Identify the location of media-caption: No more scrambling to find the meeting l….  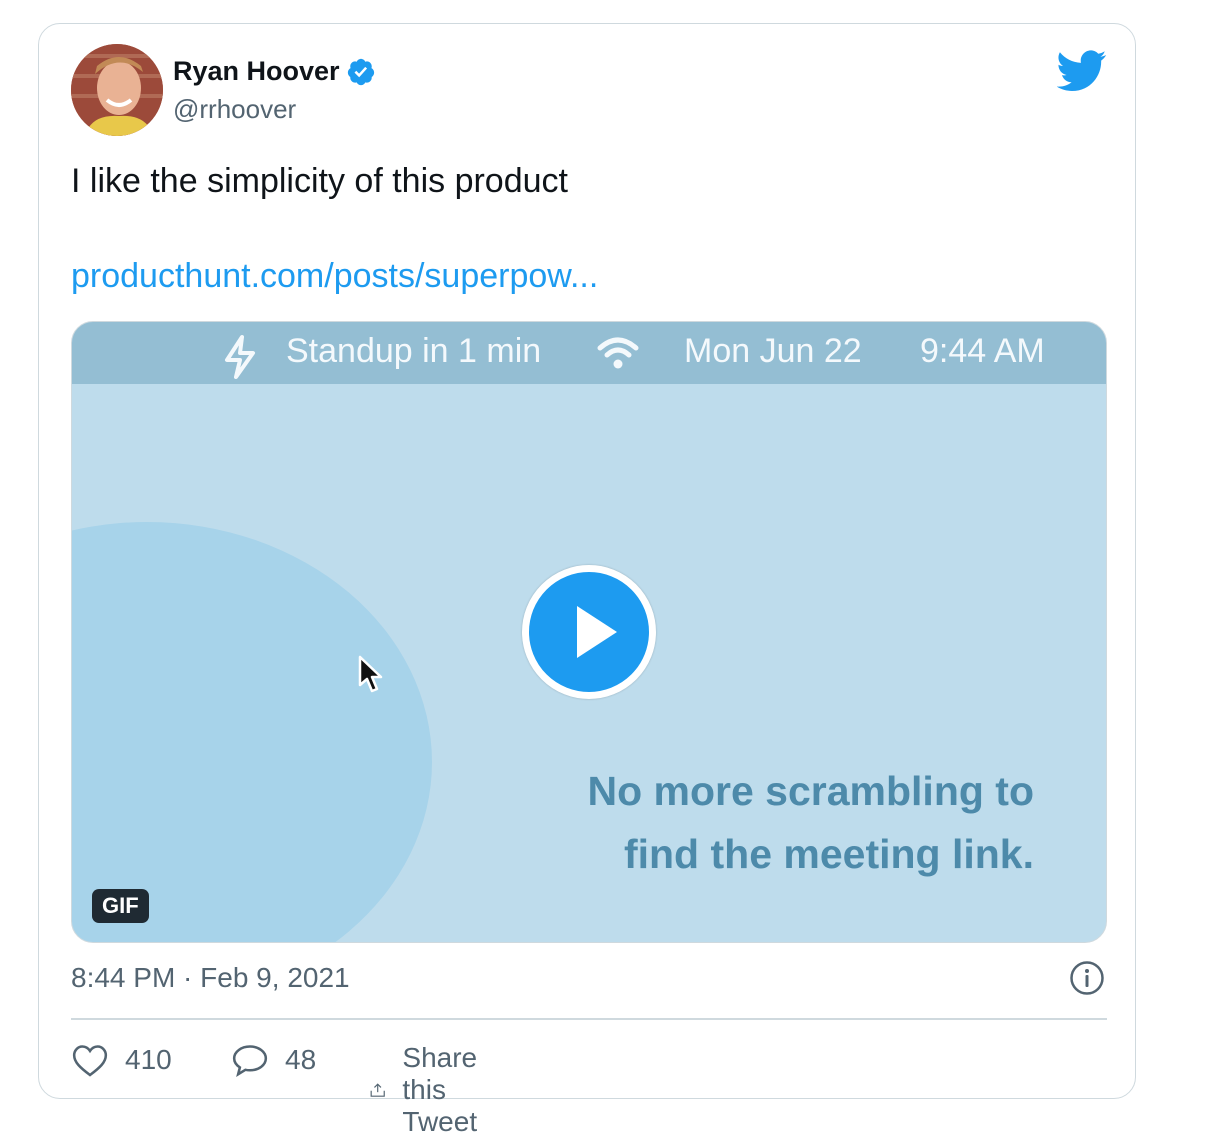
(754, 823).